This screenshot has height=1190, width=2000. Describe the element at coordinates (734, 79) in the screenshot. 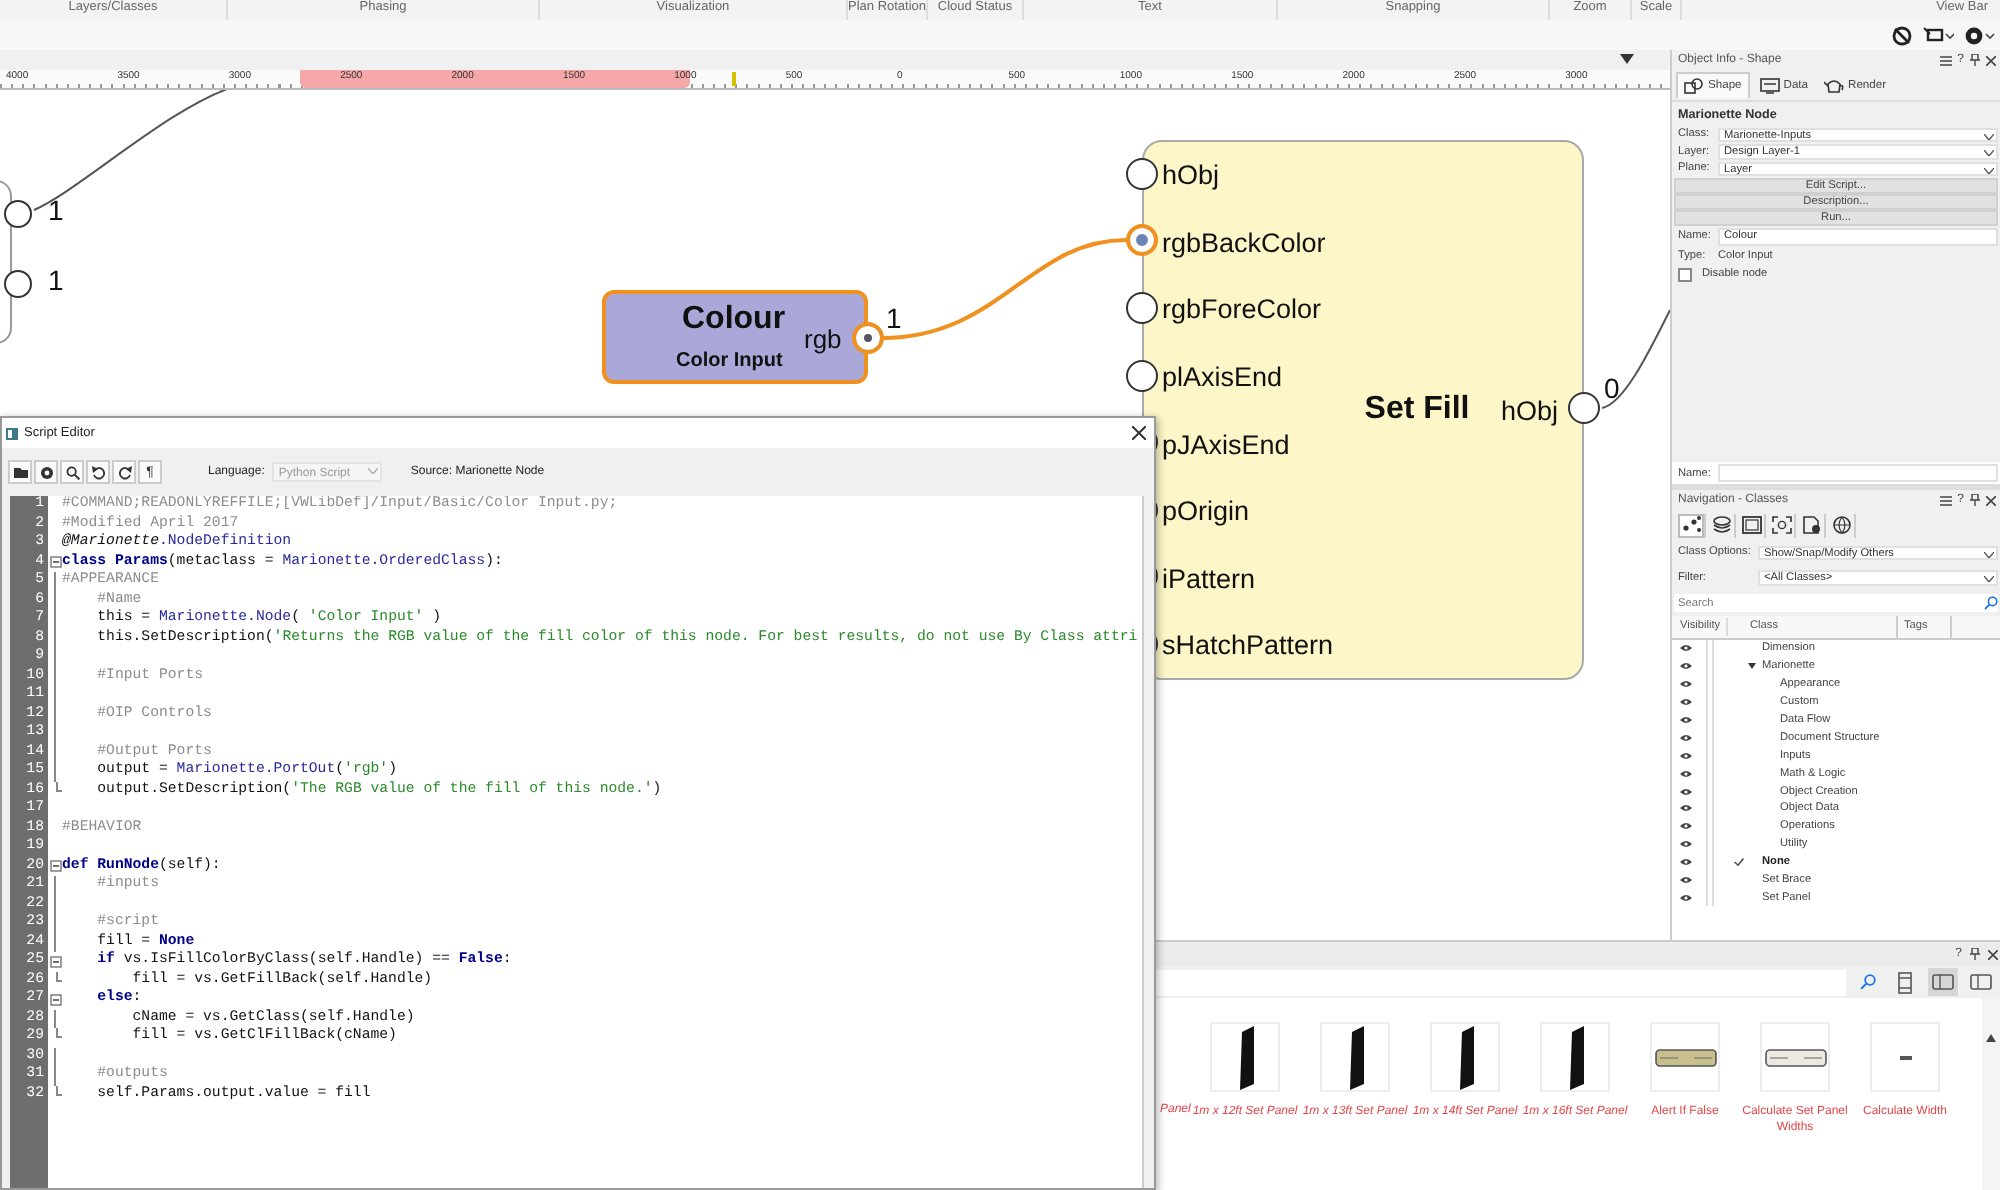

I see `ruler-marker` at that location.